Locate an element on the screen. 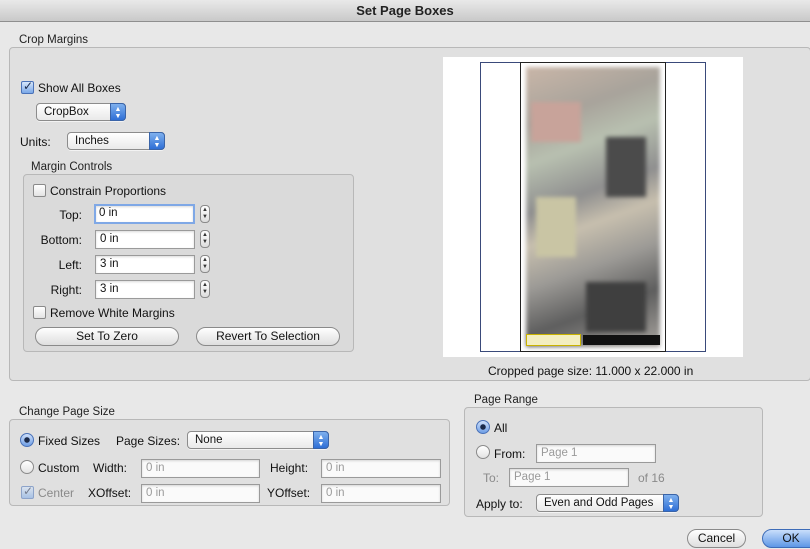 Image resolution: width=810 pixels, height=549 pixels. to-page-field: Page 1 is located at coordinates (569, 477).